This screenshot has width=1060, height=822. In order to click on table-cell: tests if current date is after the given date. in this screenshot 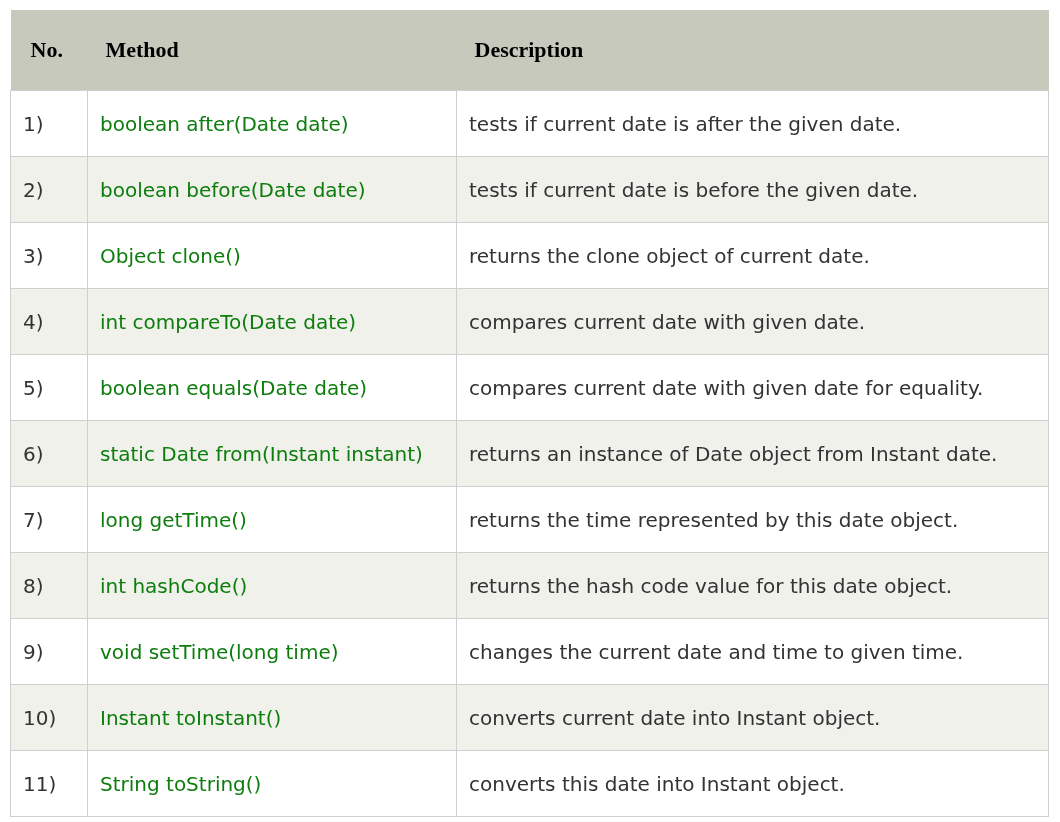, I will do `click(752, 123)`.